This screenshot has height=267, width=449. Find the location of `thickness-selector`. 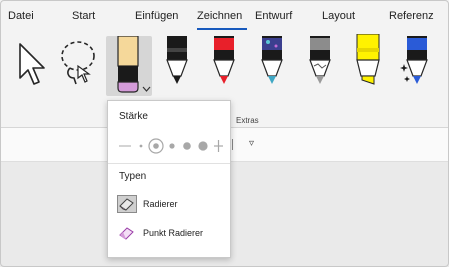

thickness-selector is located at coordinates (170, 146).